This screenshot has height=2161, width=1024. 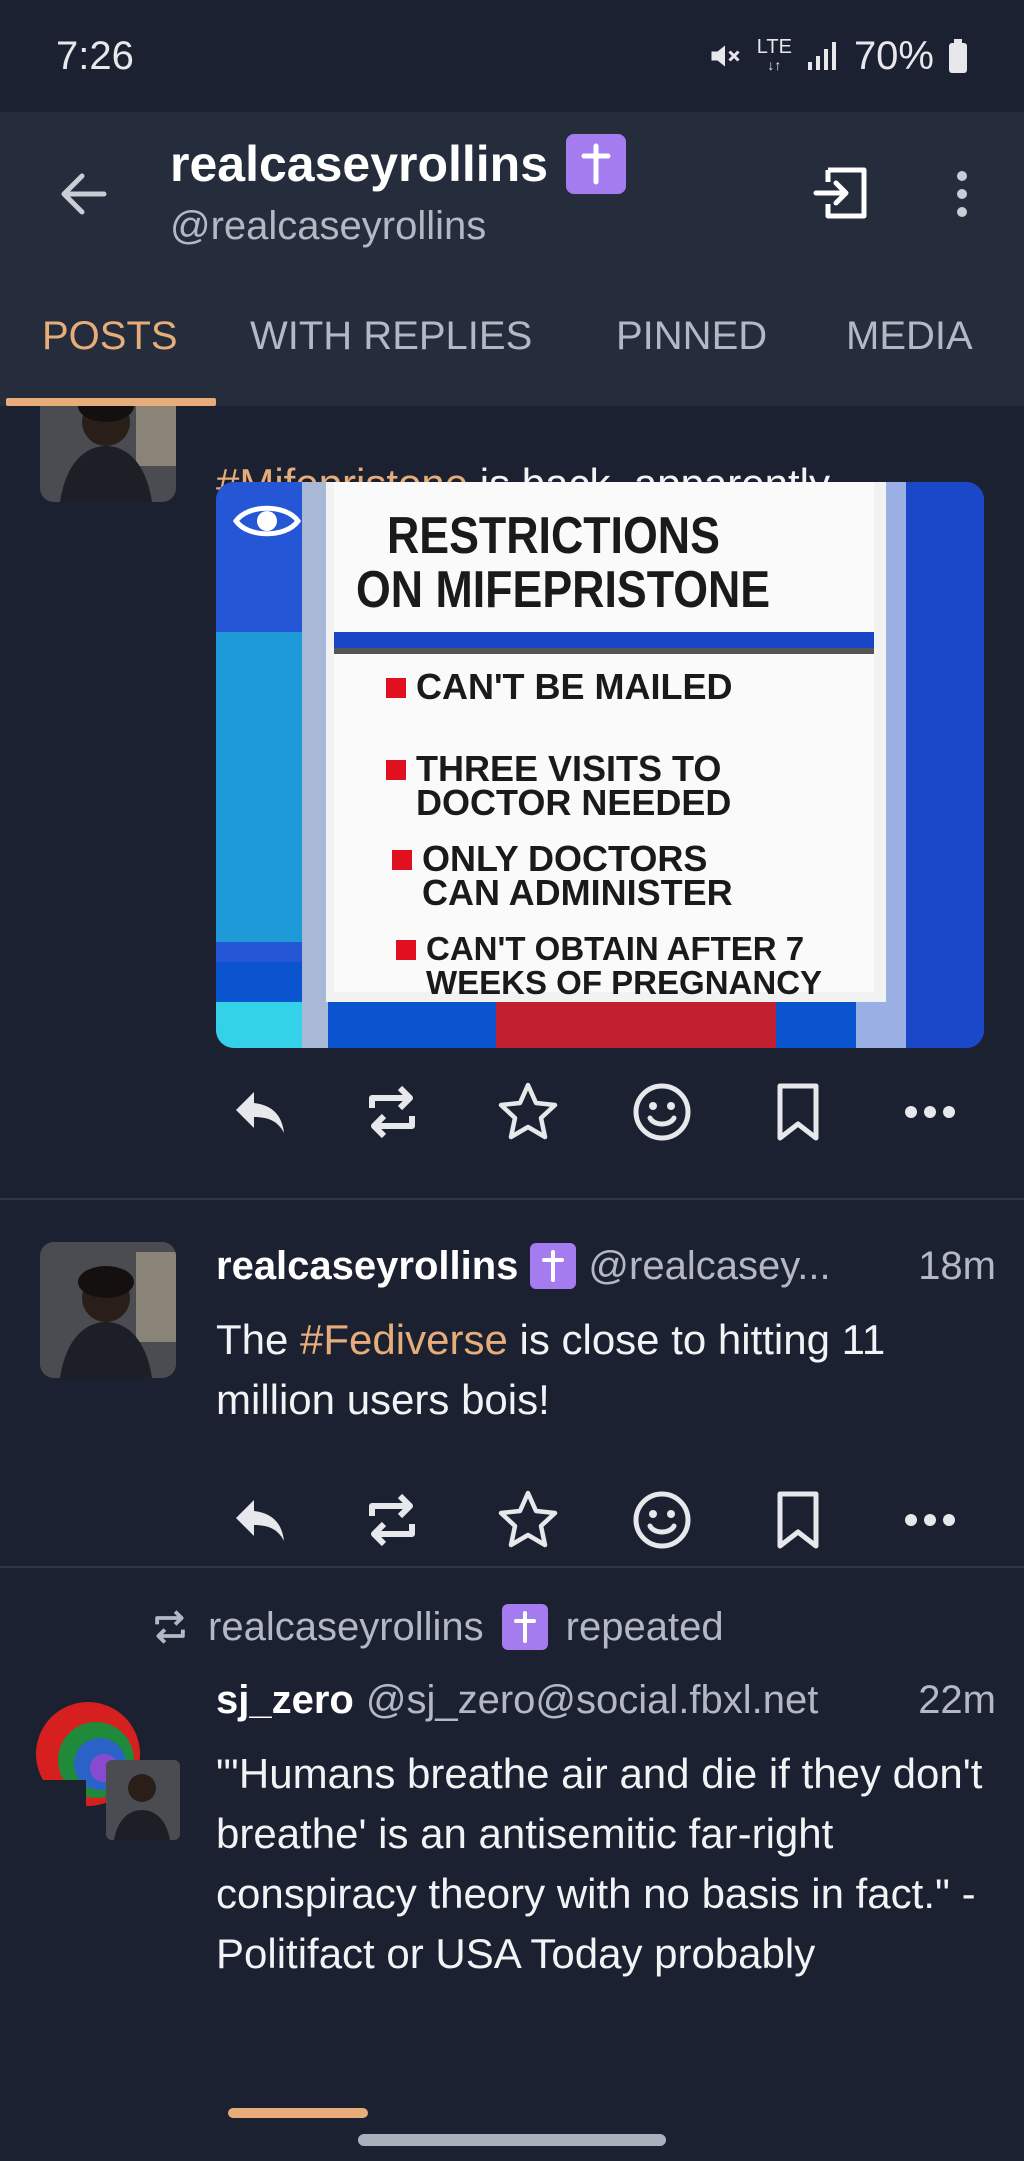 What do you see at coordinates (957, 1699) in the screenshot?
I see `post-time: 22m` at bounding box center [957, 1699].